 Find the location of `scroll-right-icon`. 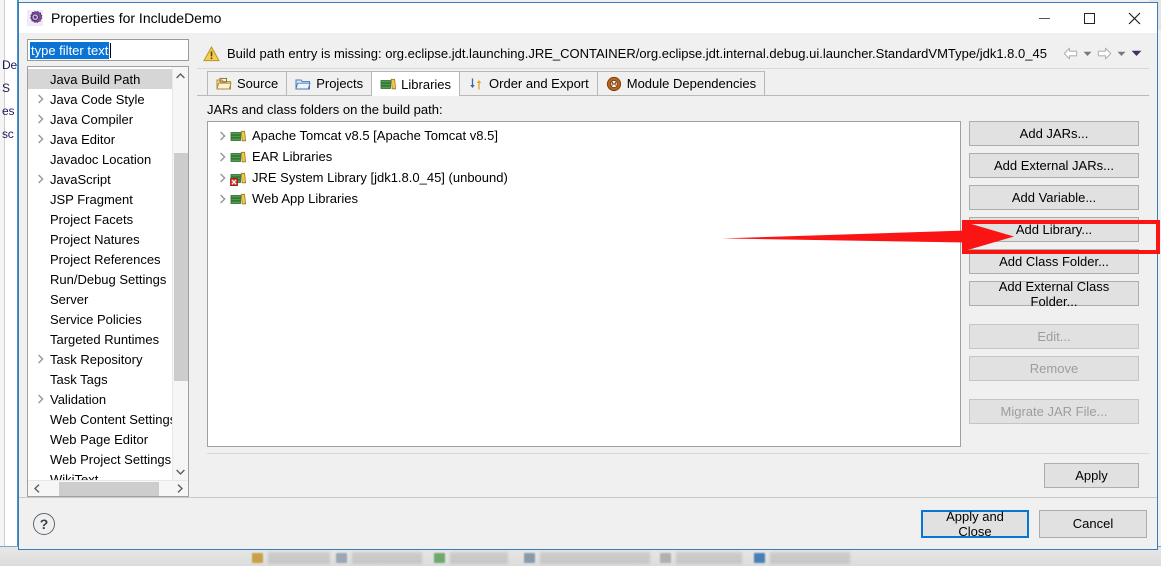

scroll-right-icon is located at coordinates (179, 489).